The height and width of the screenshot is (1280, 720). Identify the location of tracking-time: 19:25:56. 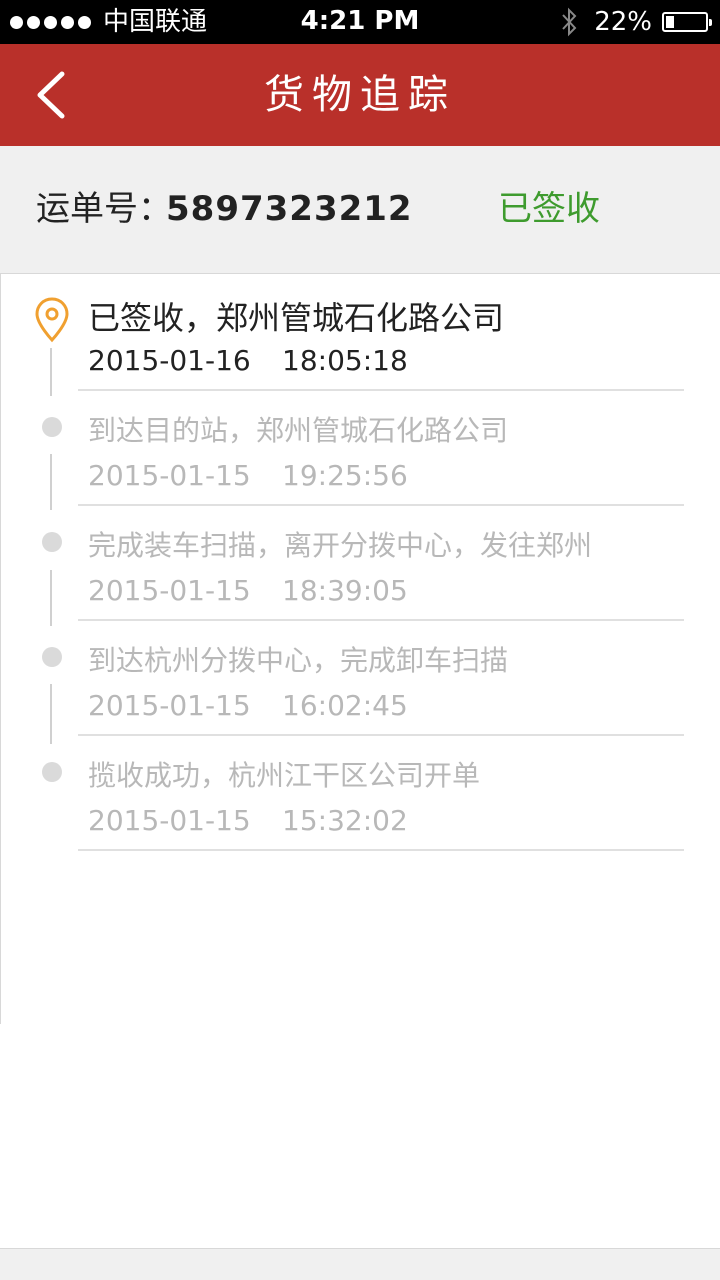
(345, 475).